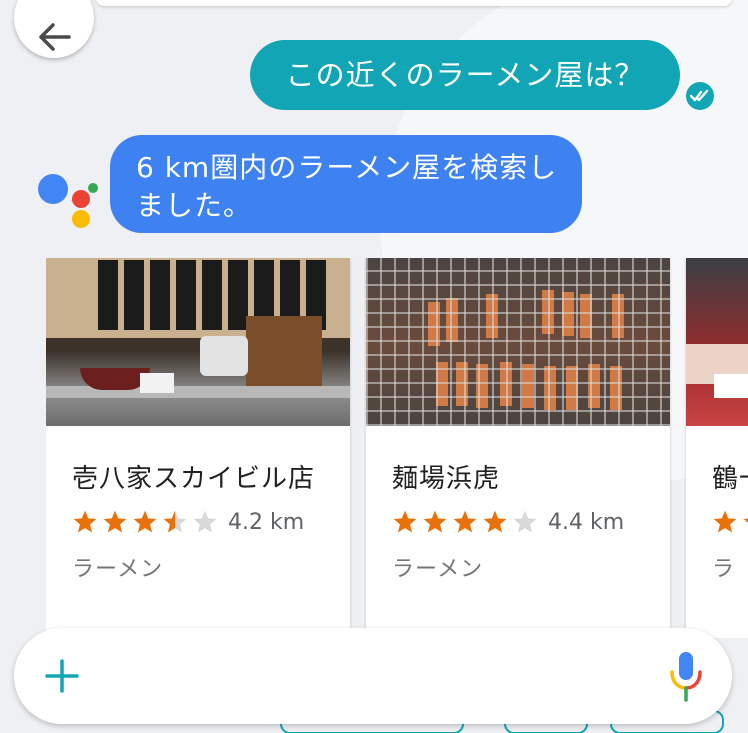 This screenshot has height=733, width=748. I want to click on rating-row: 4.4 km, so click(531, 522).